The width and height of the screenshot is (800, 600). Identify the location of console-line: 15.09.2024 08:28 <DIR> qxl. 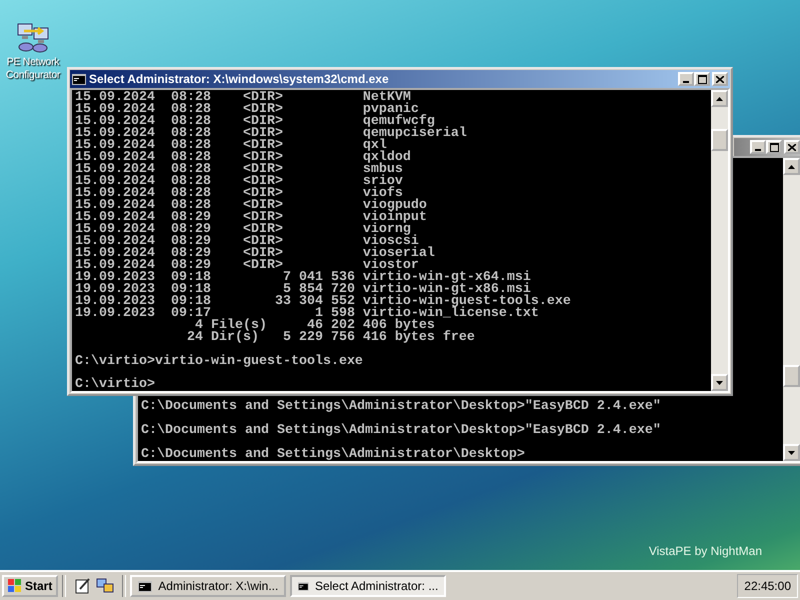
(231, 146).